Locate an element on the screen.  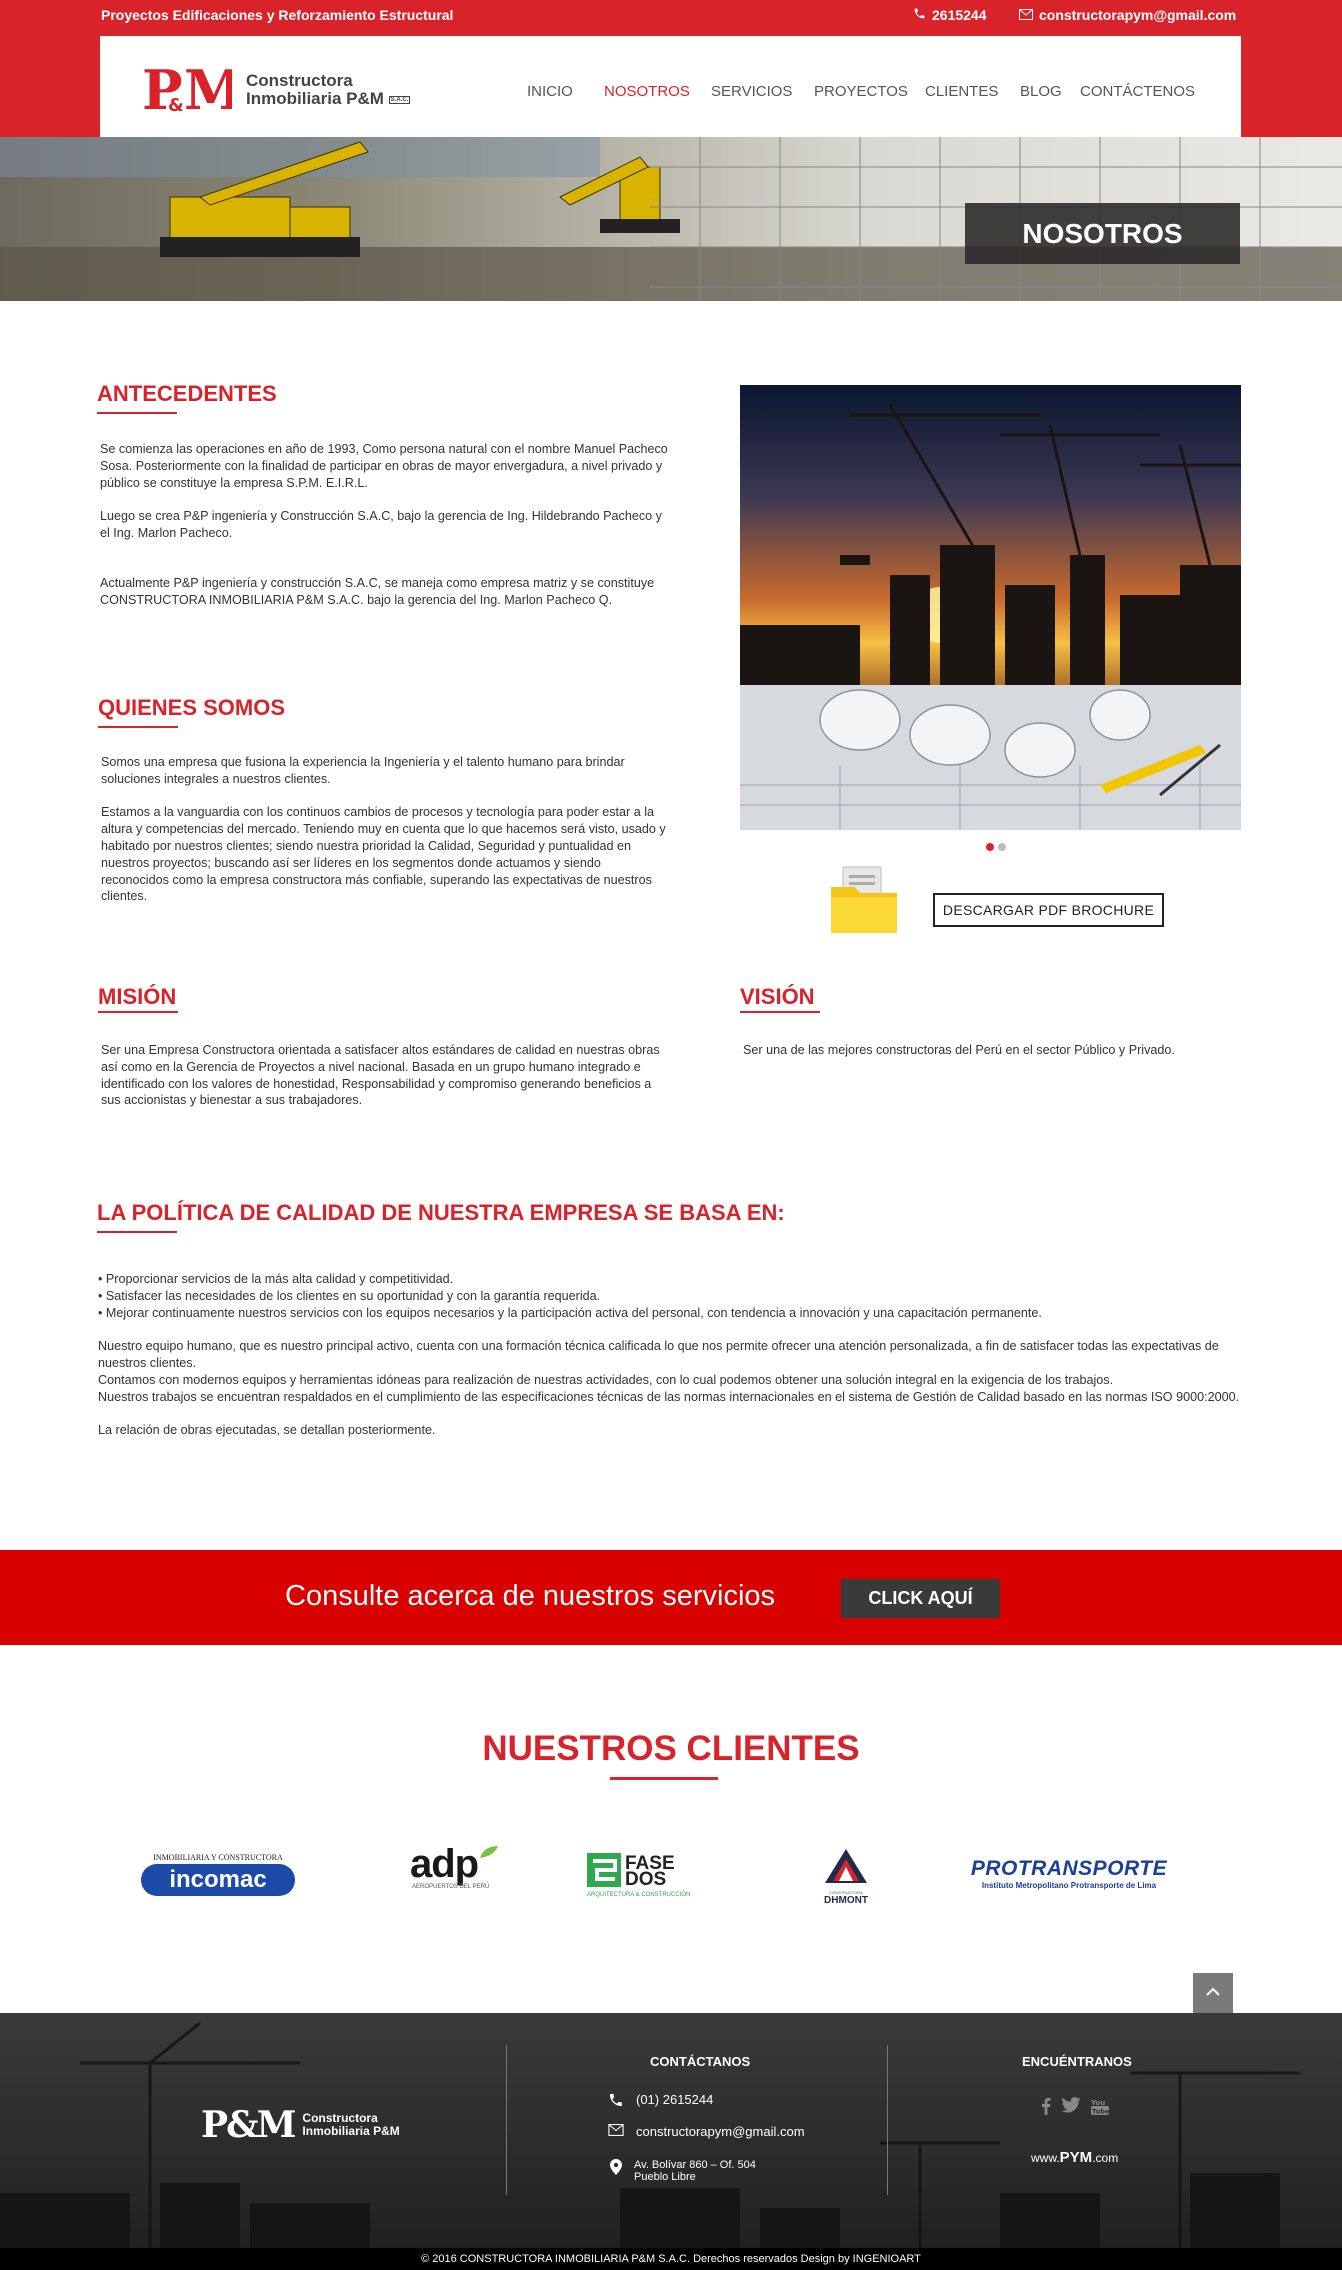
protransporte-logo: PROTRANSPORTE is located at coordinates (1069, 1868).